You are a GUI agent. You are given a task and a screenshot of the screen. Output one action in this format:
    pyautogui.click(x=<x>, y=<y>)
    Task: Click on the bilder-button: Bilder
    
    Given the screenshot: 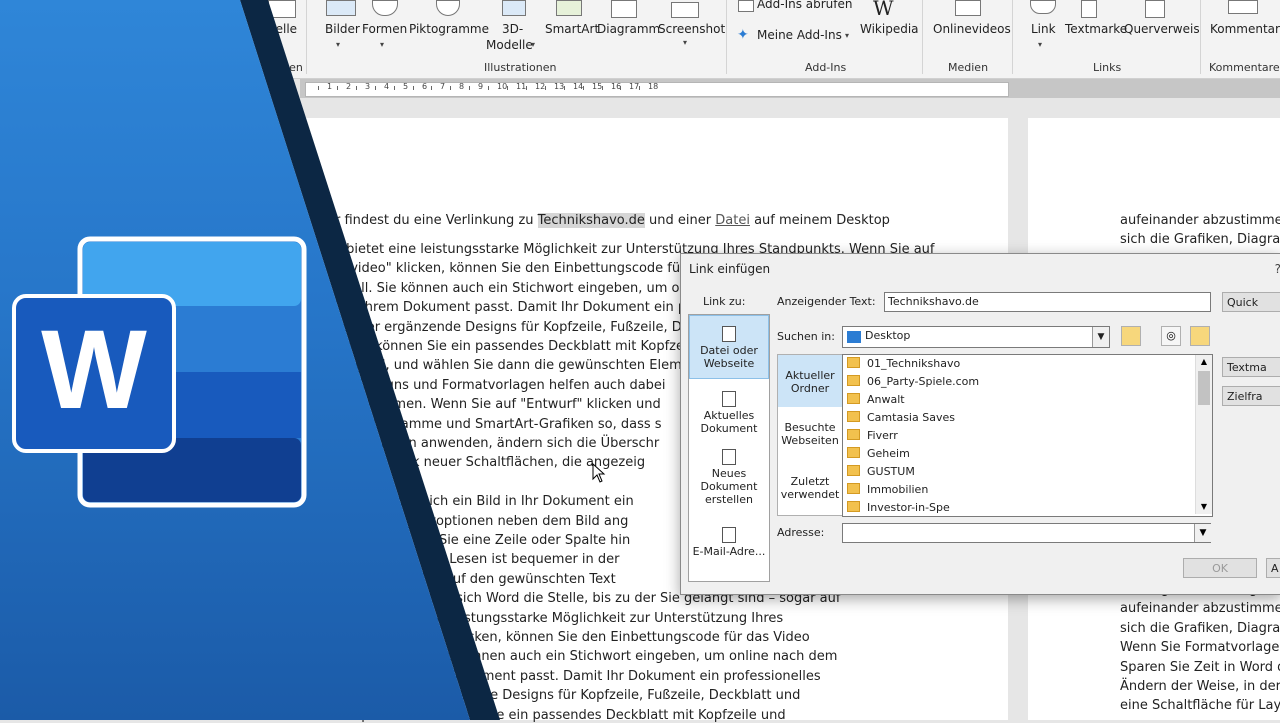 What is the action you would take?
    pyautogui.click(x=342, y=29)
    